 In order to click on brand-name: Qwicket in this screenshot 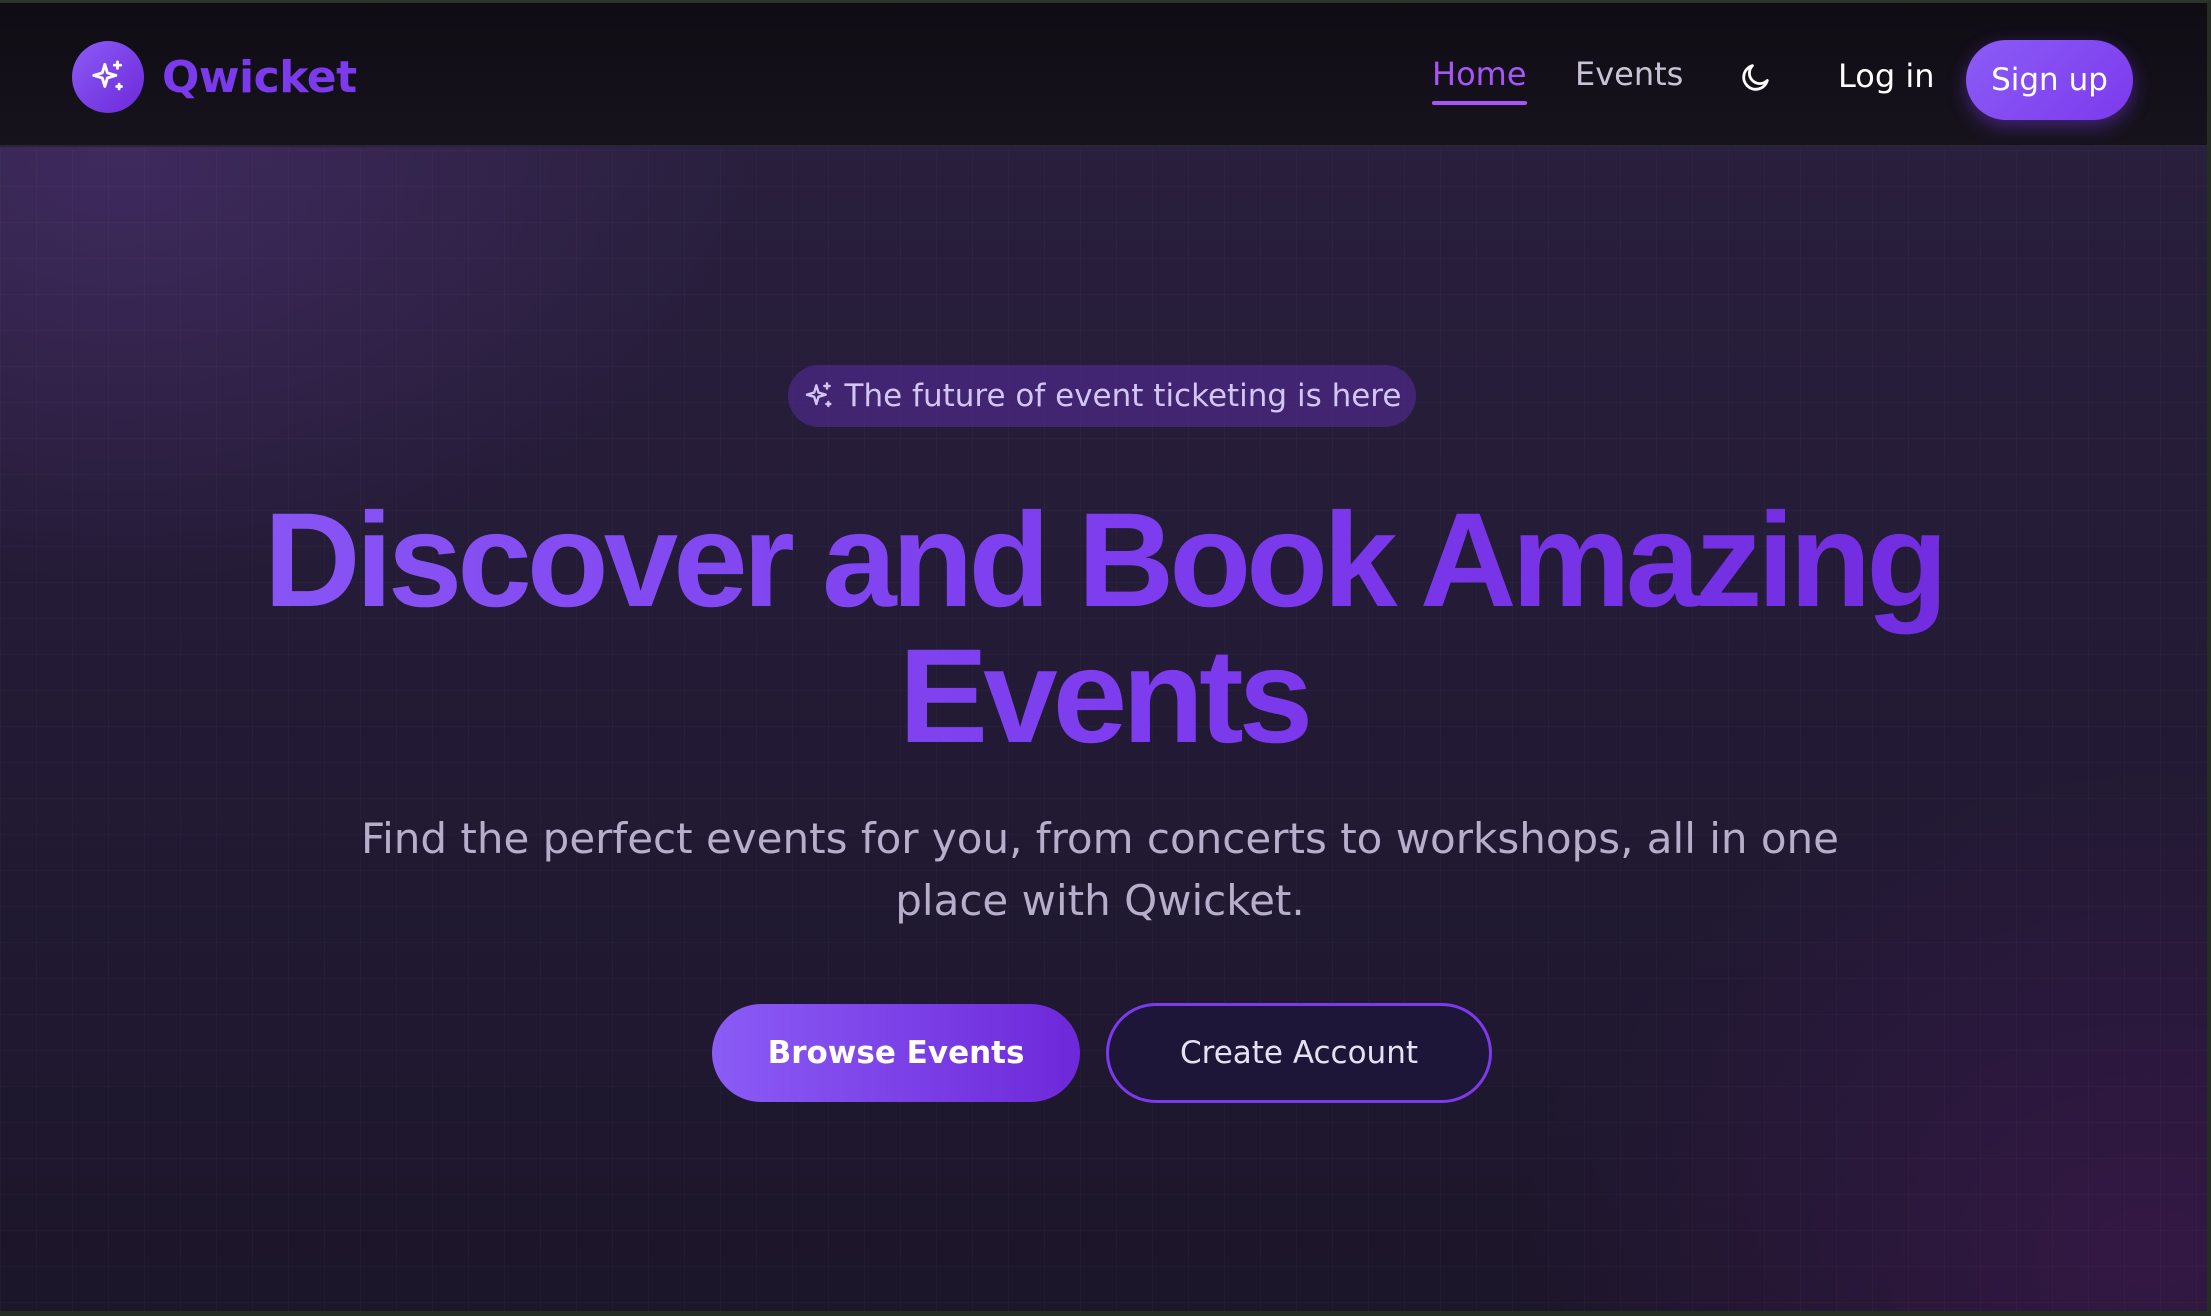, I will do `click(259, 77)`.